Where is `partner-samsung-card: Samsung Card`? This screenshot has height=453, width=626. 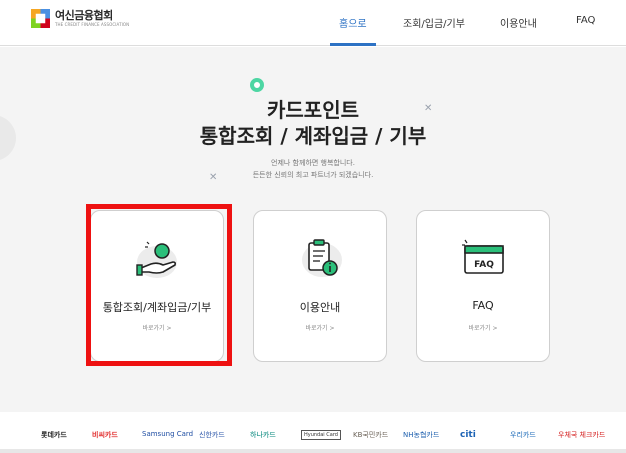 partner-samsung-card: Samsung Card is located at coordinates (167, 434).